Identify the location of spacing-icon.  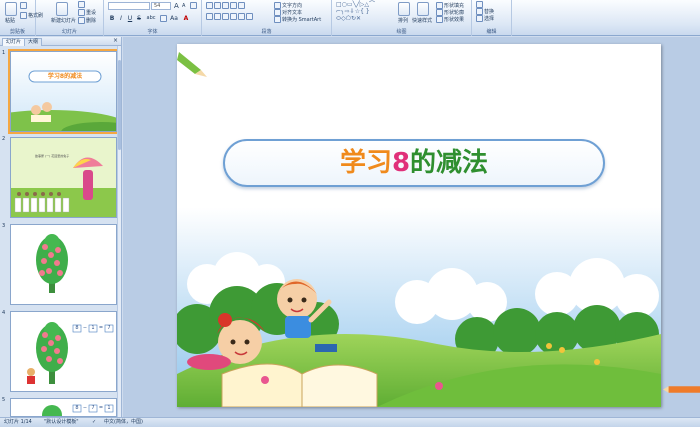
(163, 18).